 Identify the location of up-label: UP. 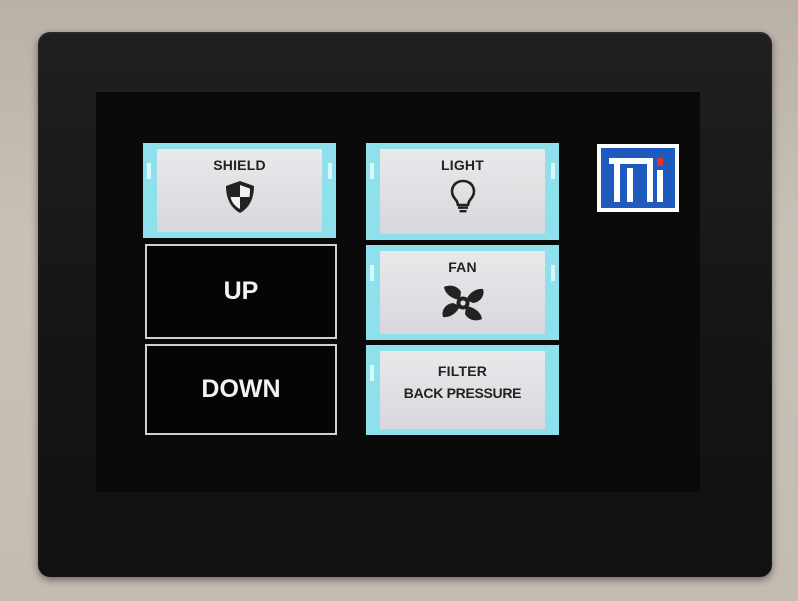
(241, 291).